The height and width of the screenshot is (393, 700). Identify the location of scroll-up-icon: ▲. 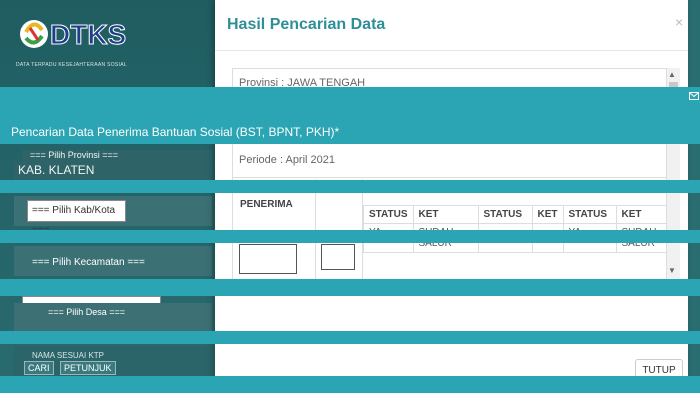
(672, 74).